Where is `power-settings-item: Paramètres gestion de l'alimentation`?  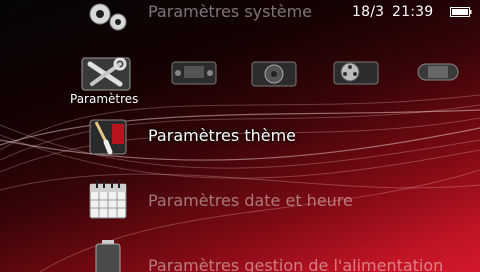
power-settings-item: Paramètres gestion de l'alimentation is located at coordinates (295, 264).